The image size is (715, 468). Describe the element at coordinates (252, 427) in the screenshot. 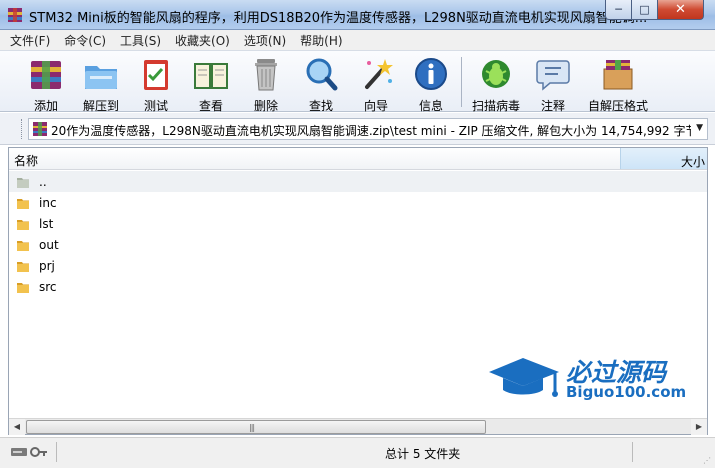

I see `scroll-grip: |||` at that location.